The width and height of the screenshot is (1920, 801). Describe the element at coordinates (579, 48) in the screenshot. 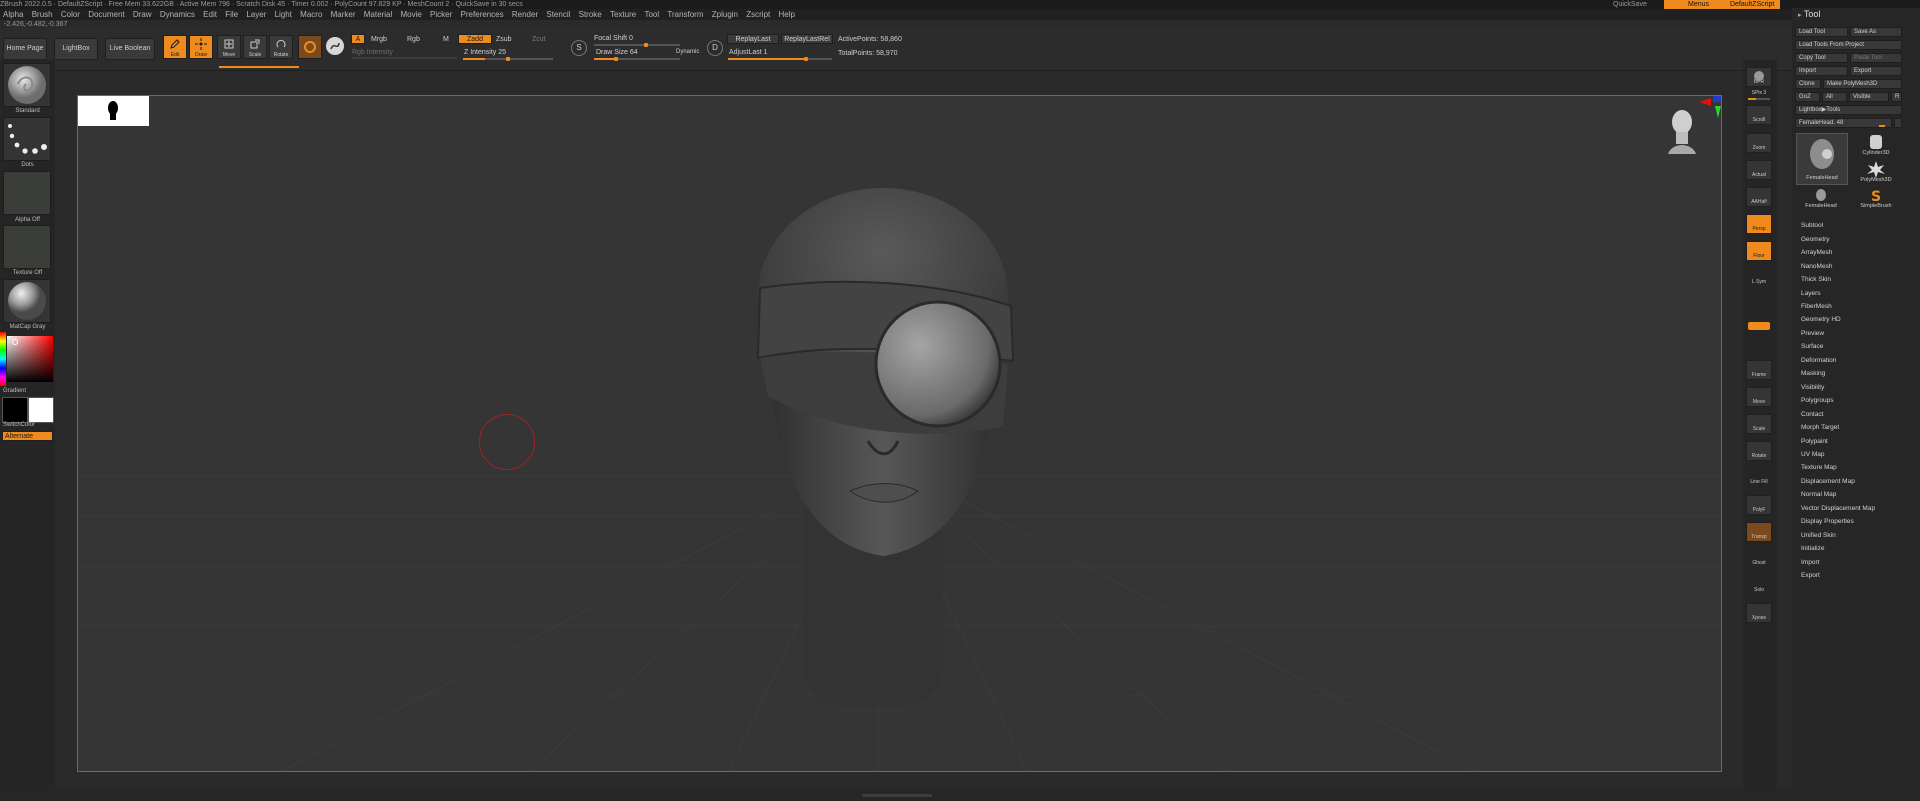

I see `stroke-dynamics-icon: S` at that location.